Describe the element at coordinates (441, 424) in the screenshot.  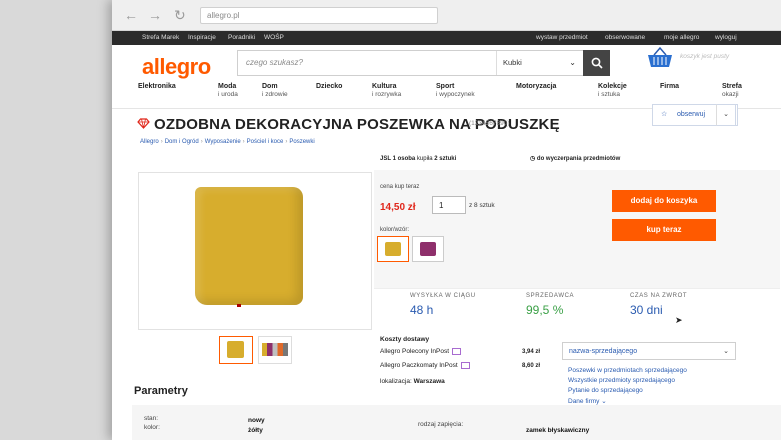
I see `param-label-zapiecie: rodzaj zapięcia:` at that location.